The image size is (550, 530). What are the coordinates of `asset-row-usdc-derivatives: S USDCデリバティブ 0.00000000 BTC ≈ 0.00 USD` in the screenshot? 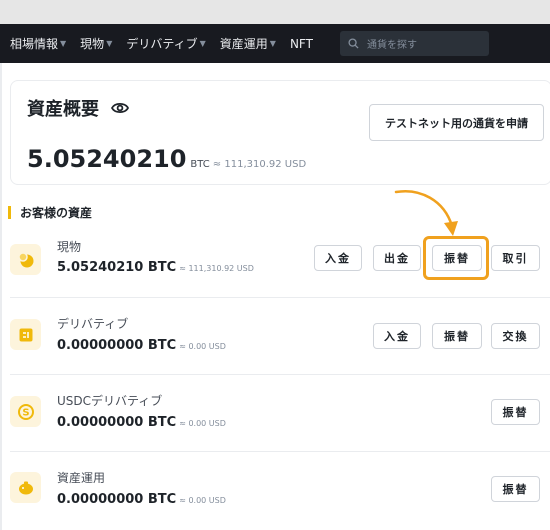 It's located at (279, 413).